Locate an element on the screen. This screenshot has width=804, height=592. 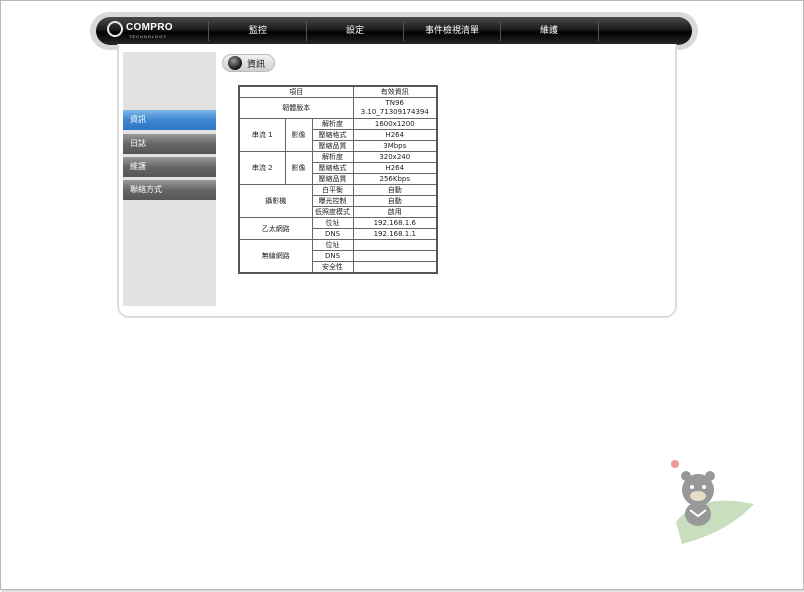
header-item: 項目 is located at coordinates (296, 91).